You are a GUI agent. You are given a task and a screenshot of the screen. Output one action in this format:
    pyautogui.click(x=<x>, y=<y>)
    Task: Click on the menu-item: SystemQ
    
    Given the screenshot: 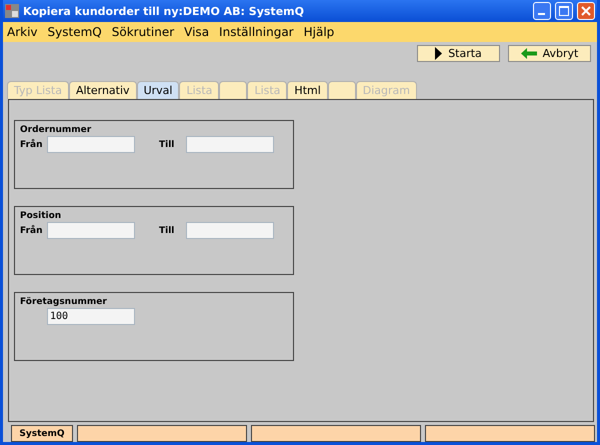 What is the action you would take?
    pyautogui.click(x=75, y=32)
    